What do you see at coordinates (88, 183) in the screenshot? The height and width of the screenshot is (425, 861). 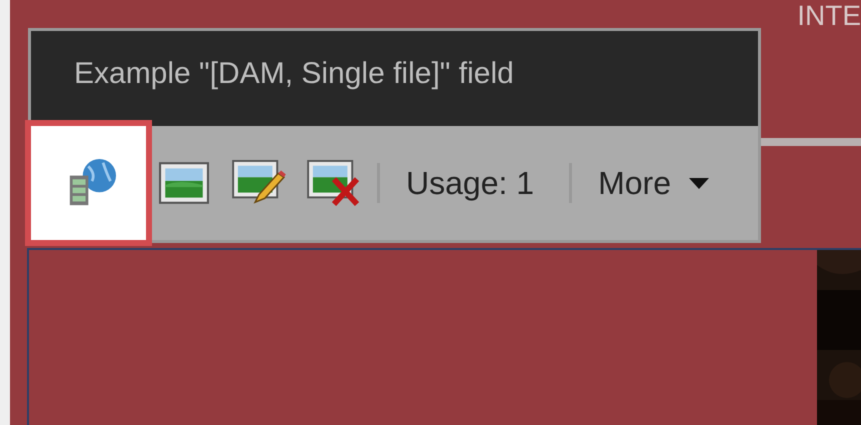 I see `toolbar-button` at bounding box center [88, 183].